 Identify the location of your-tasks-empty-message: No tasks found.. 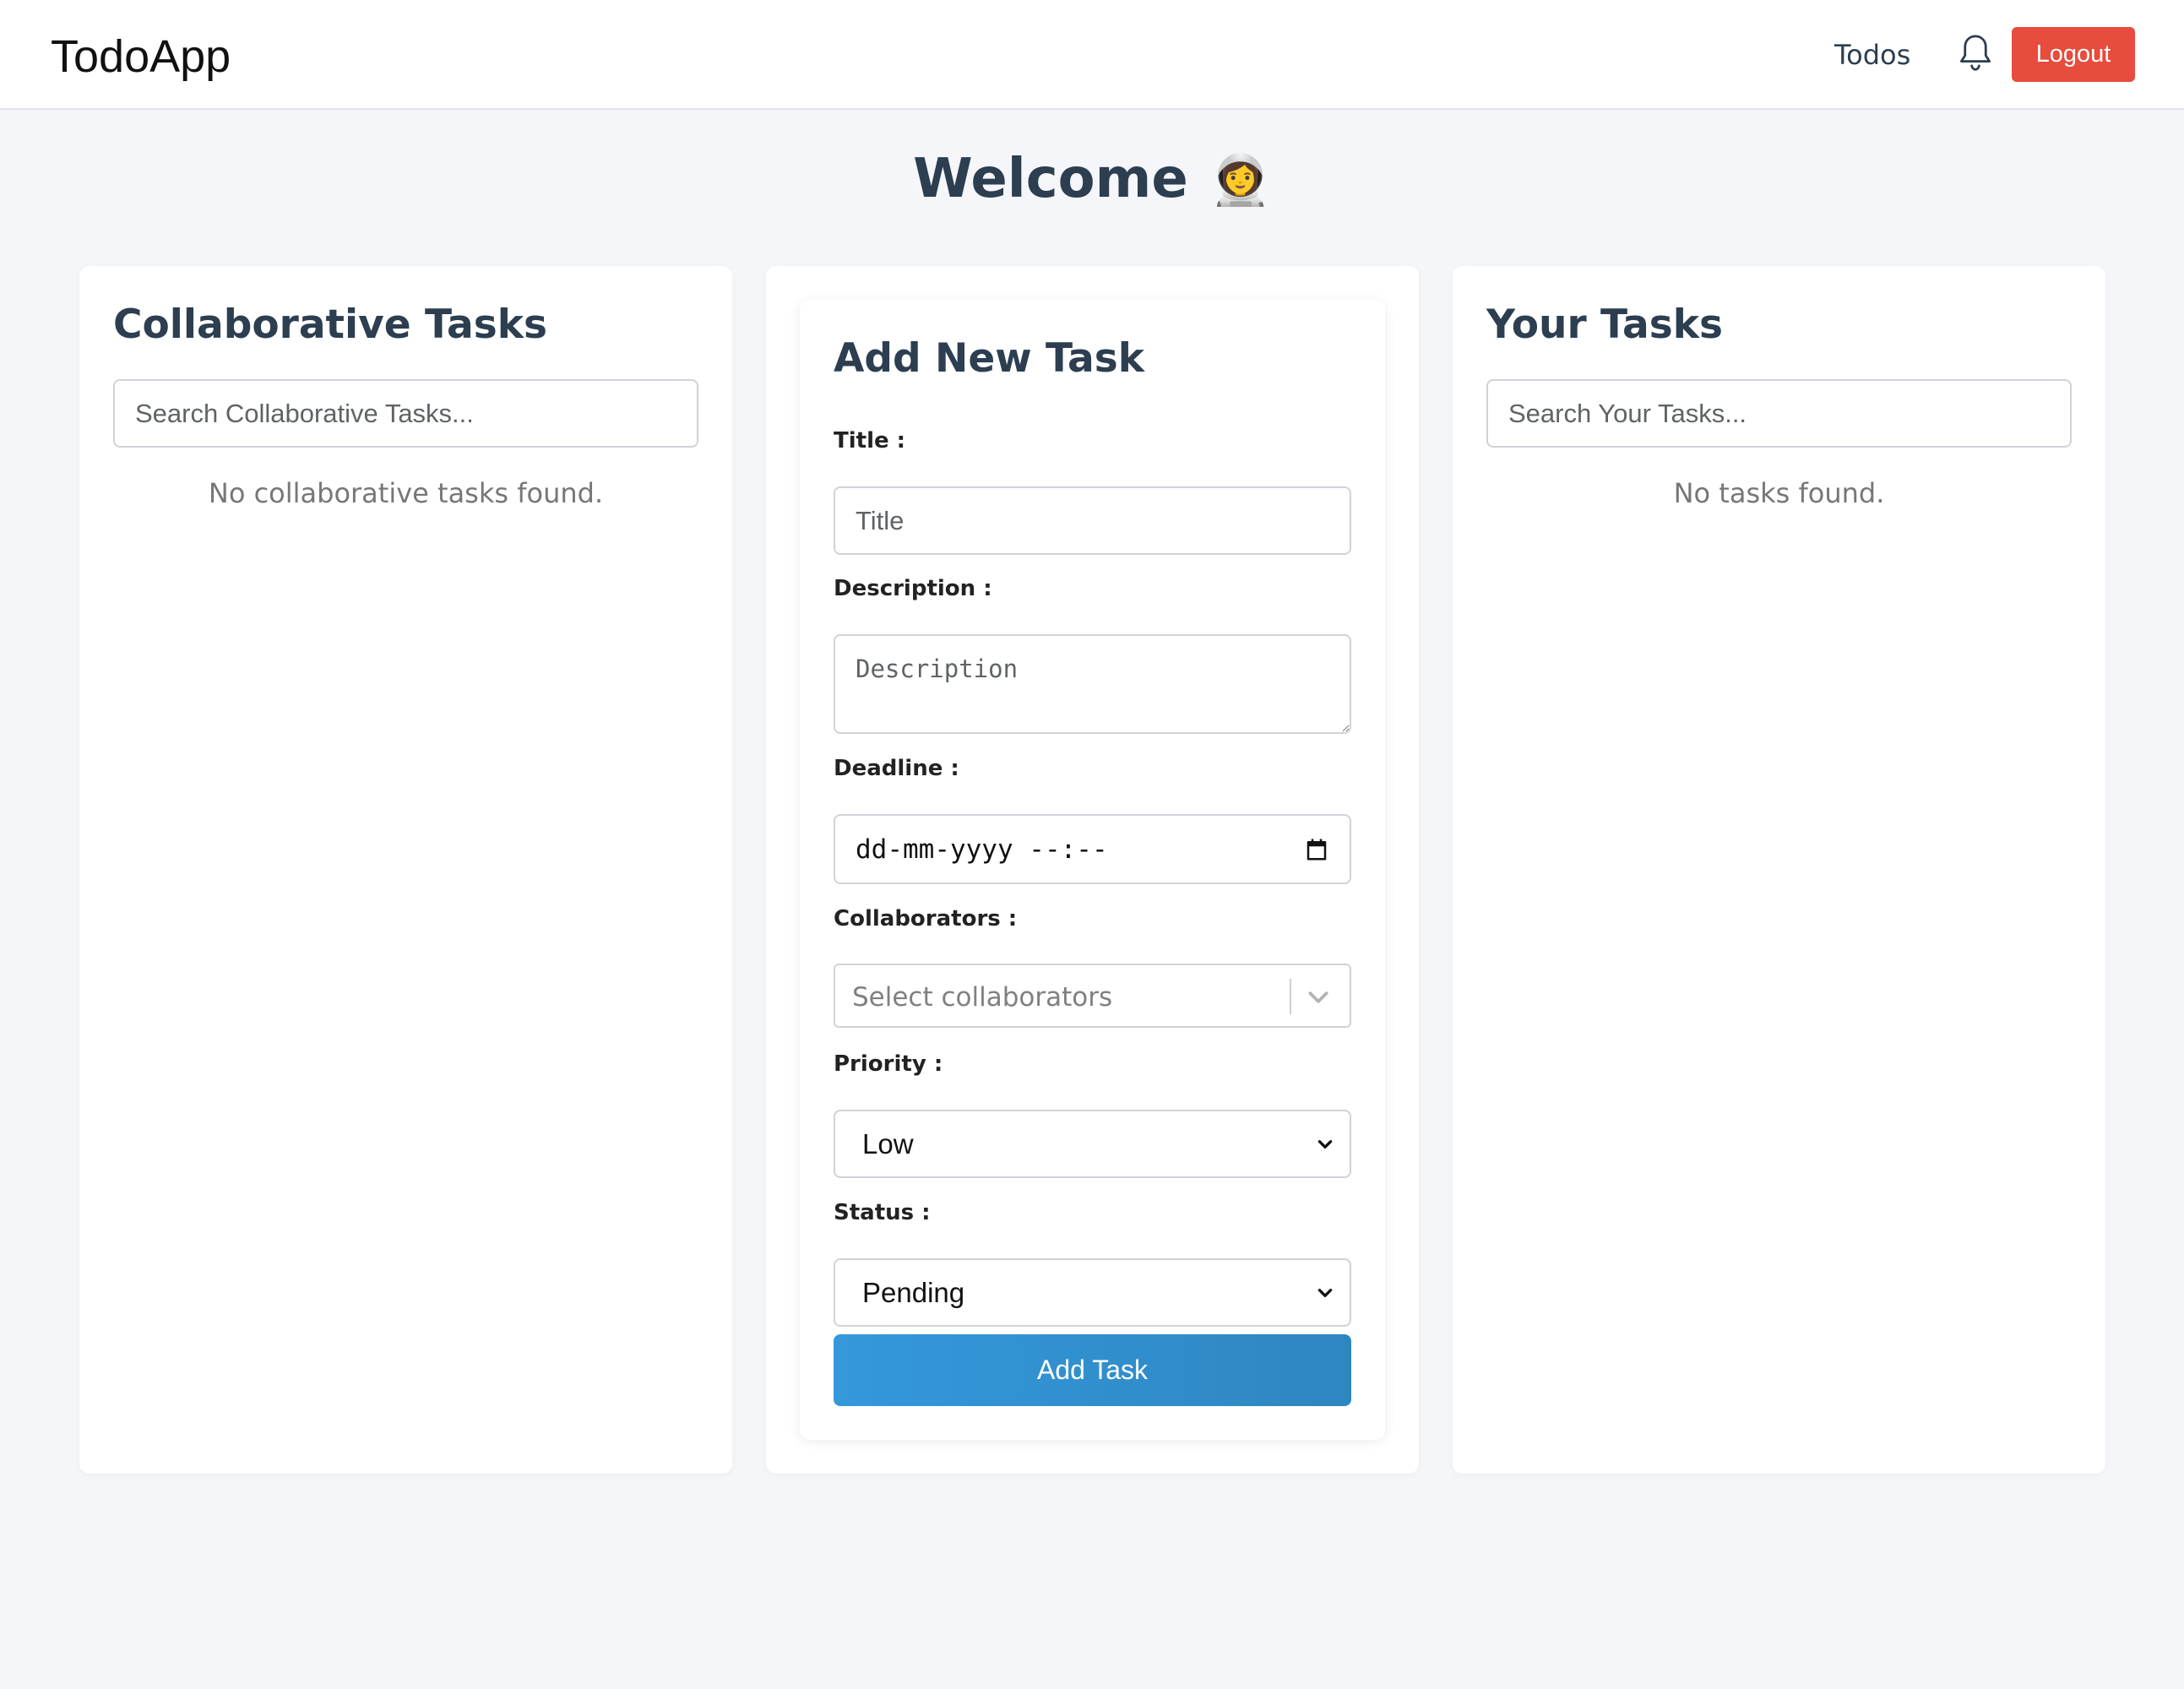
(1779, 493).